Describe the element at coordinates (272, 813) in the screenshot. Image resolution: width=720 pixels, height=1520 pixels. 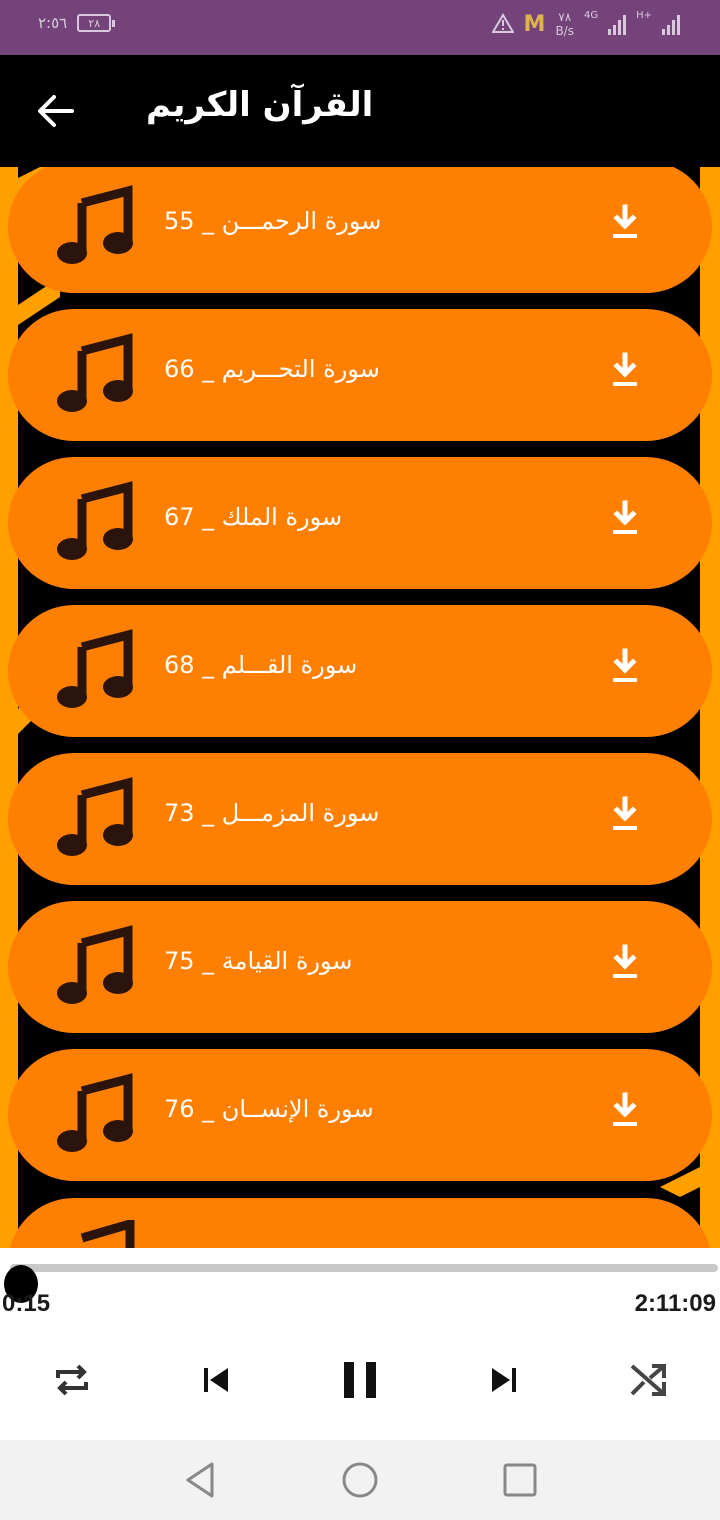
I see `surah-label: سورة المزمـــل _ 73` at that location.